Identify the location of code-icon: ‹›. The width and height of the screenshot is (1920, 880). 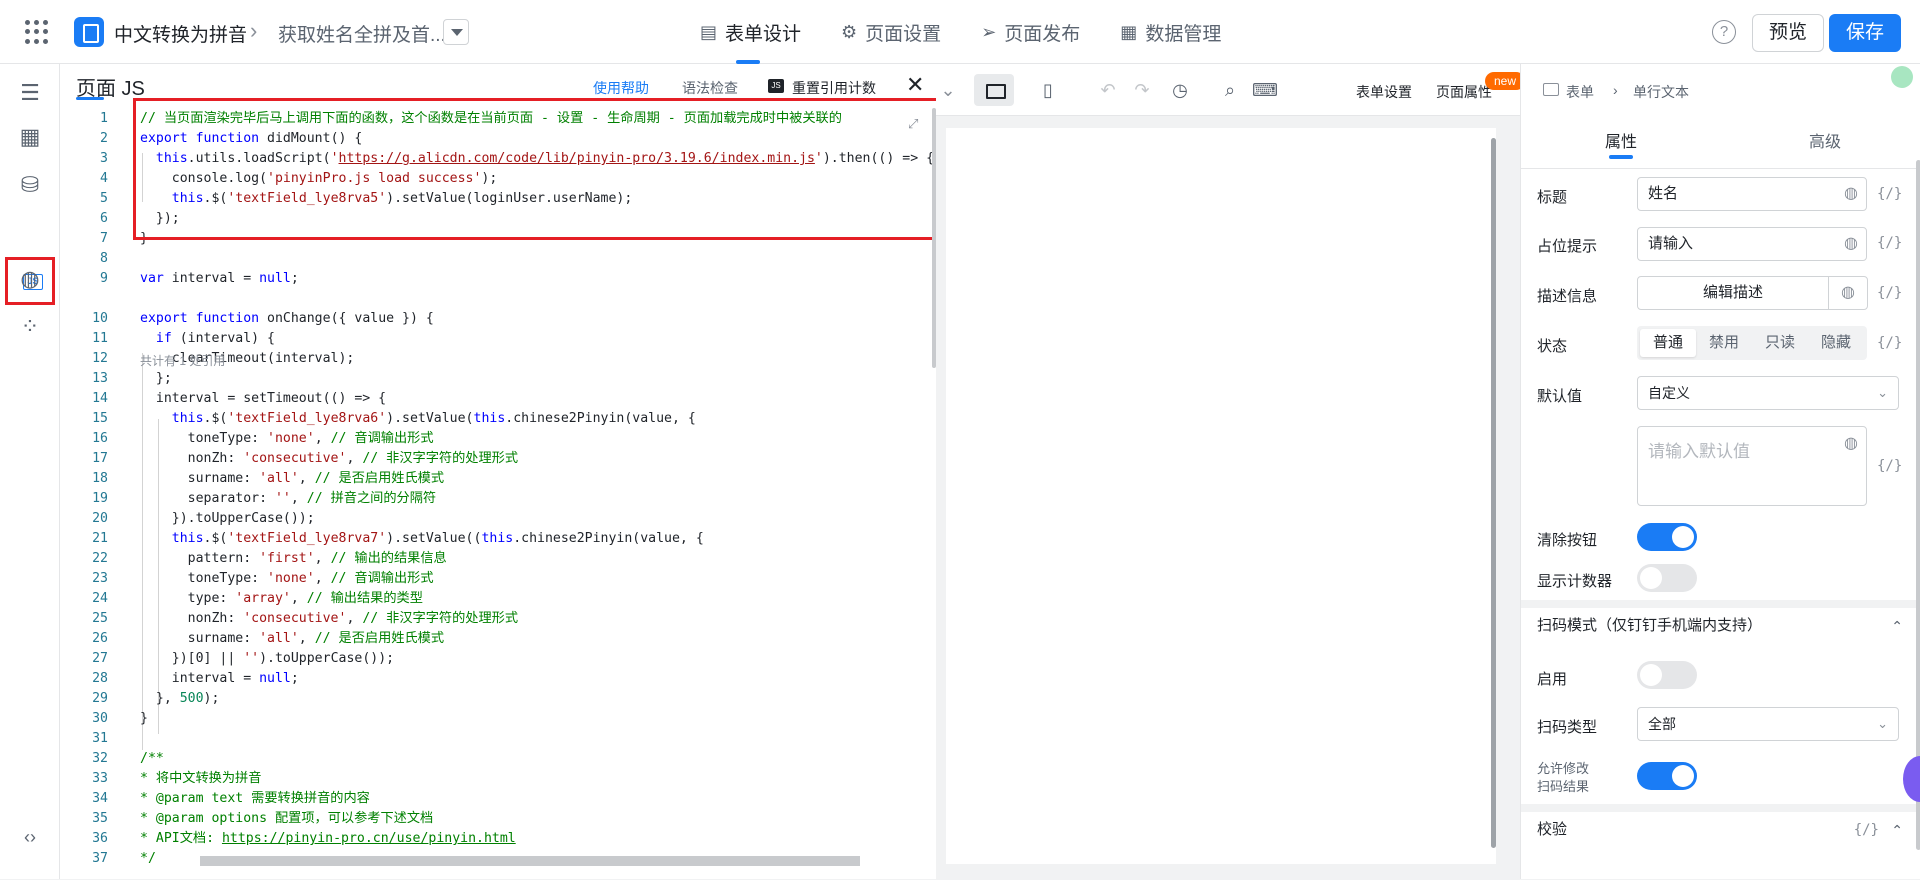
(30, 837).